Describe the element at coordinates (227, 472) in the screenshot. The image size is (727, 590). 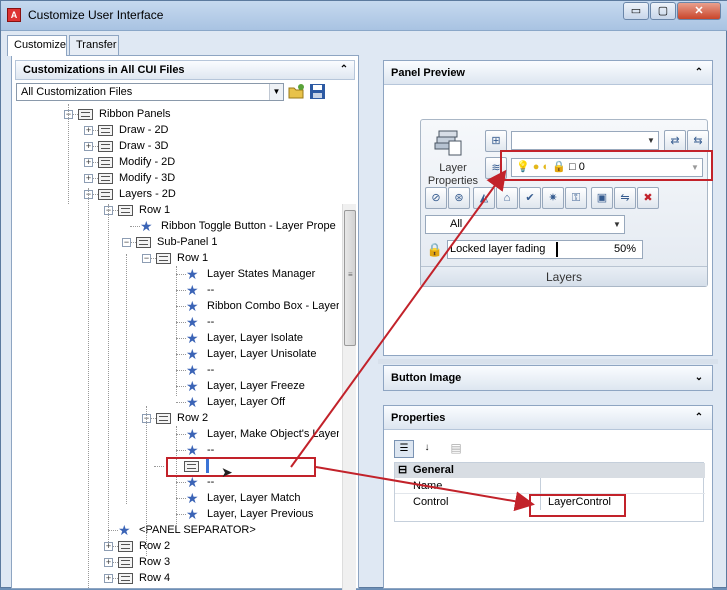
I see `mouse-cursor-icon: ➤` at that location.